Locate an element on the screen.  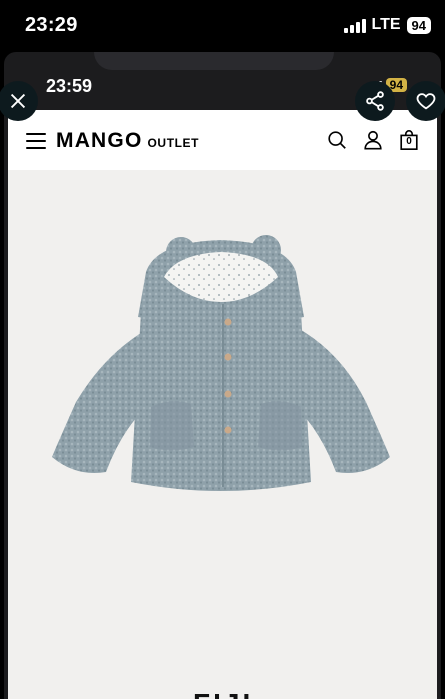
menu-icon is located at coordinates (36, 141).